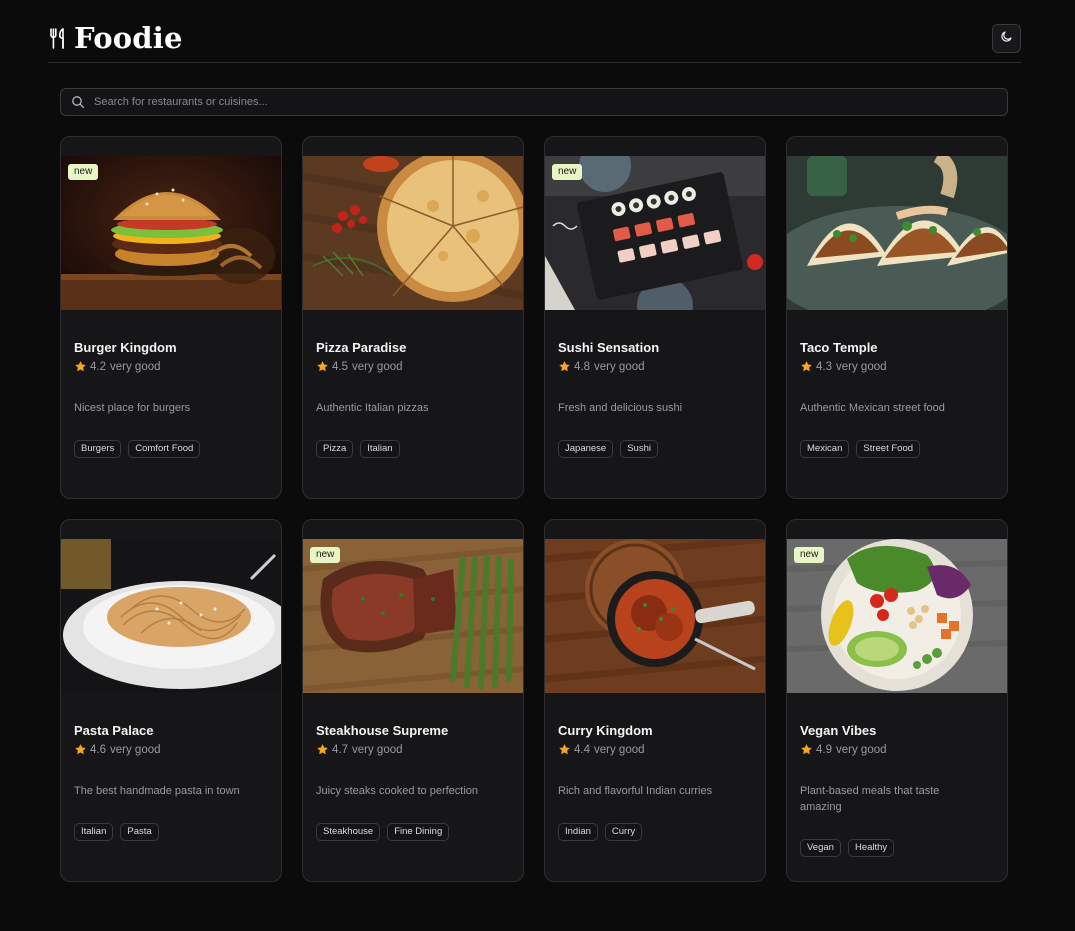 This screenshot has height=931, width=1075. Describe the element at coordinates (839, 347) in the screenshot. I see `restaurant-name: Taco Temple` at that location.